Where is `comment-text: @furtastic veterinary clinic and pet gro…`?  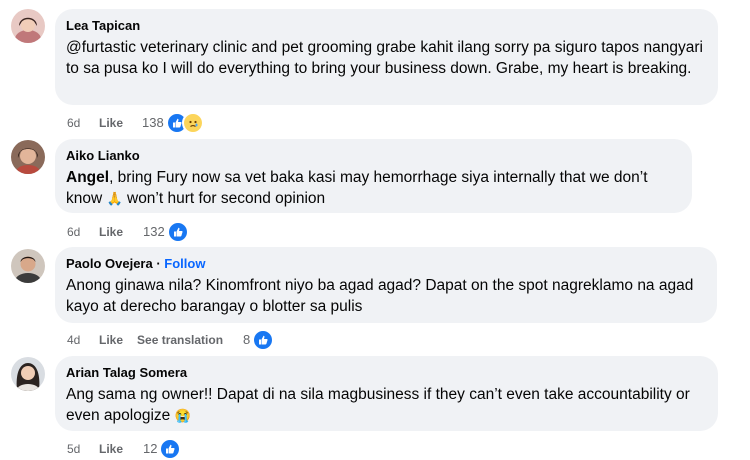 comment-text: @furtastic veterinary clinic and pet gro… is located at coordinates (384, 58).